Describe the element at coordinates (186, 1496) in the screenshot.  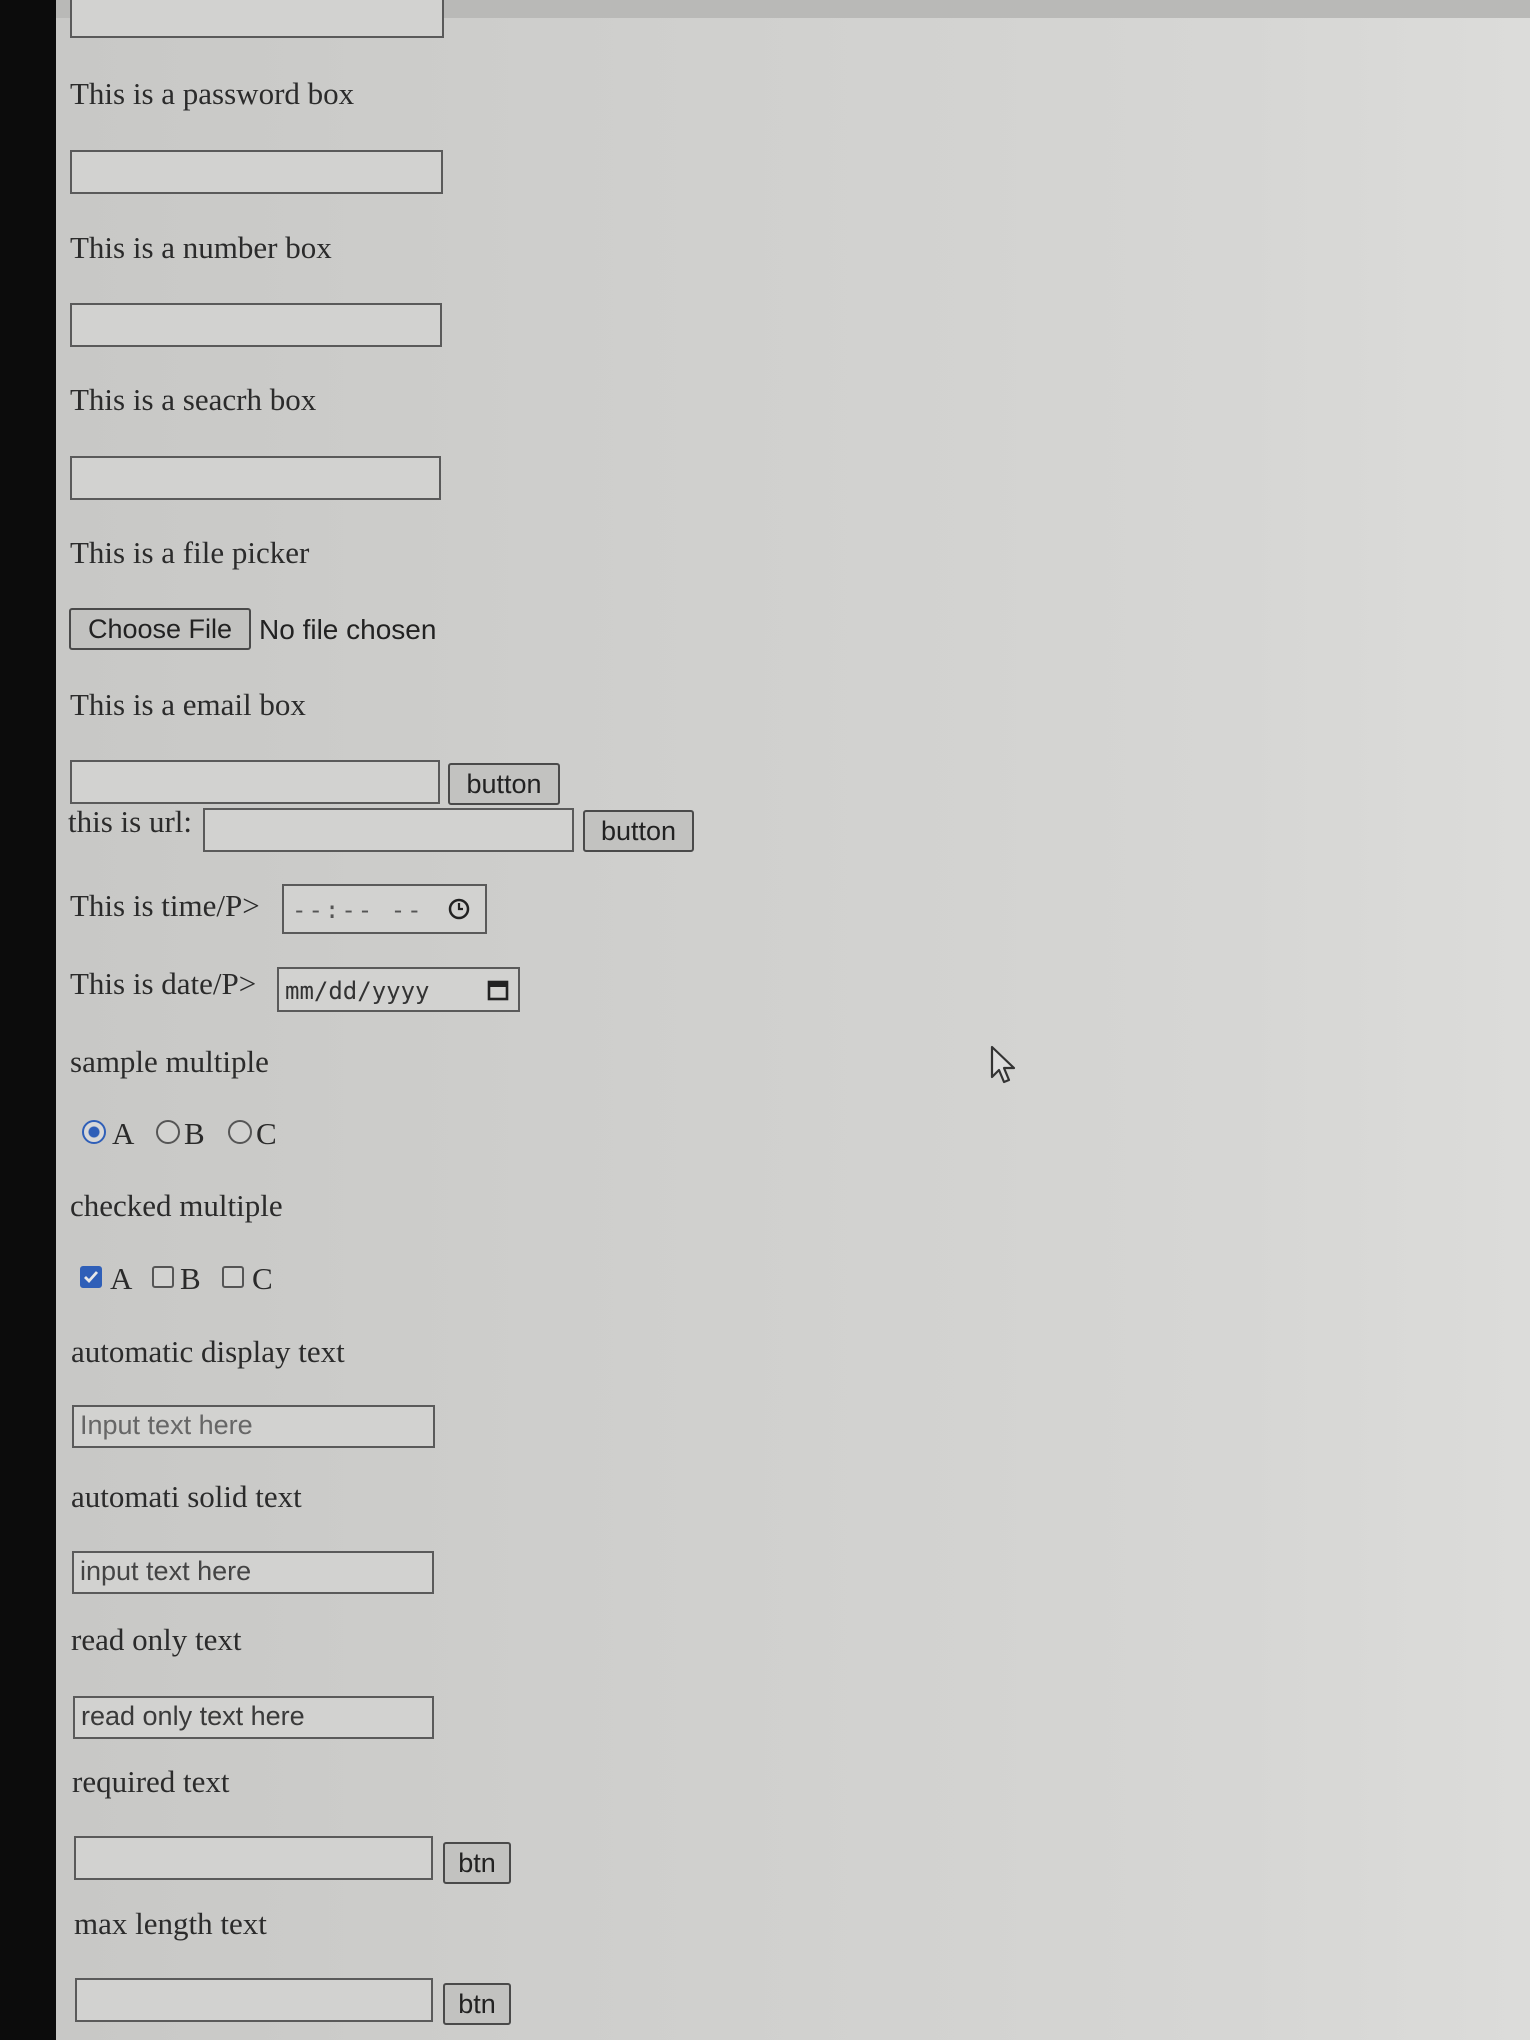
I see `auto-solid-label: automati solid text` at that location.